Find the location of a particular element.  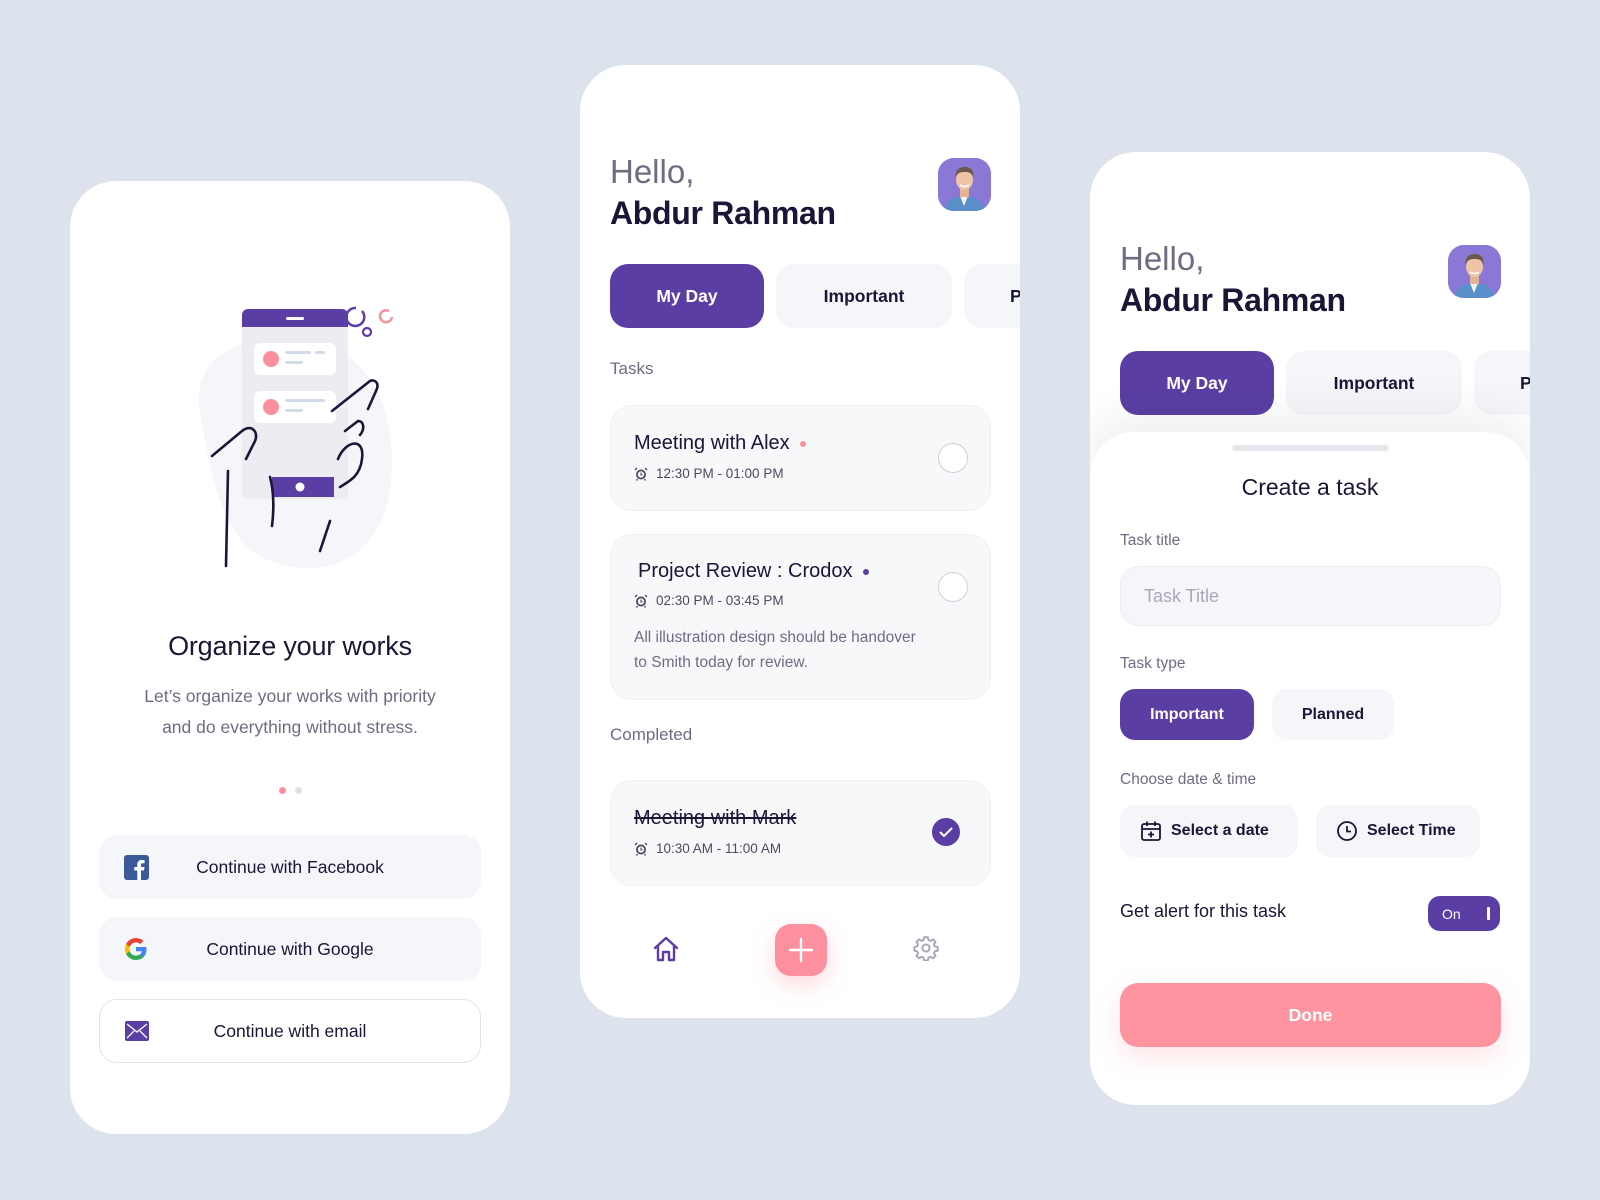

task-time: 12:30 PM - 01:00 PM is located at coordinates (709, 473).